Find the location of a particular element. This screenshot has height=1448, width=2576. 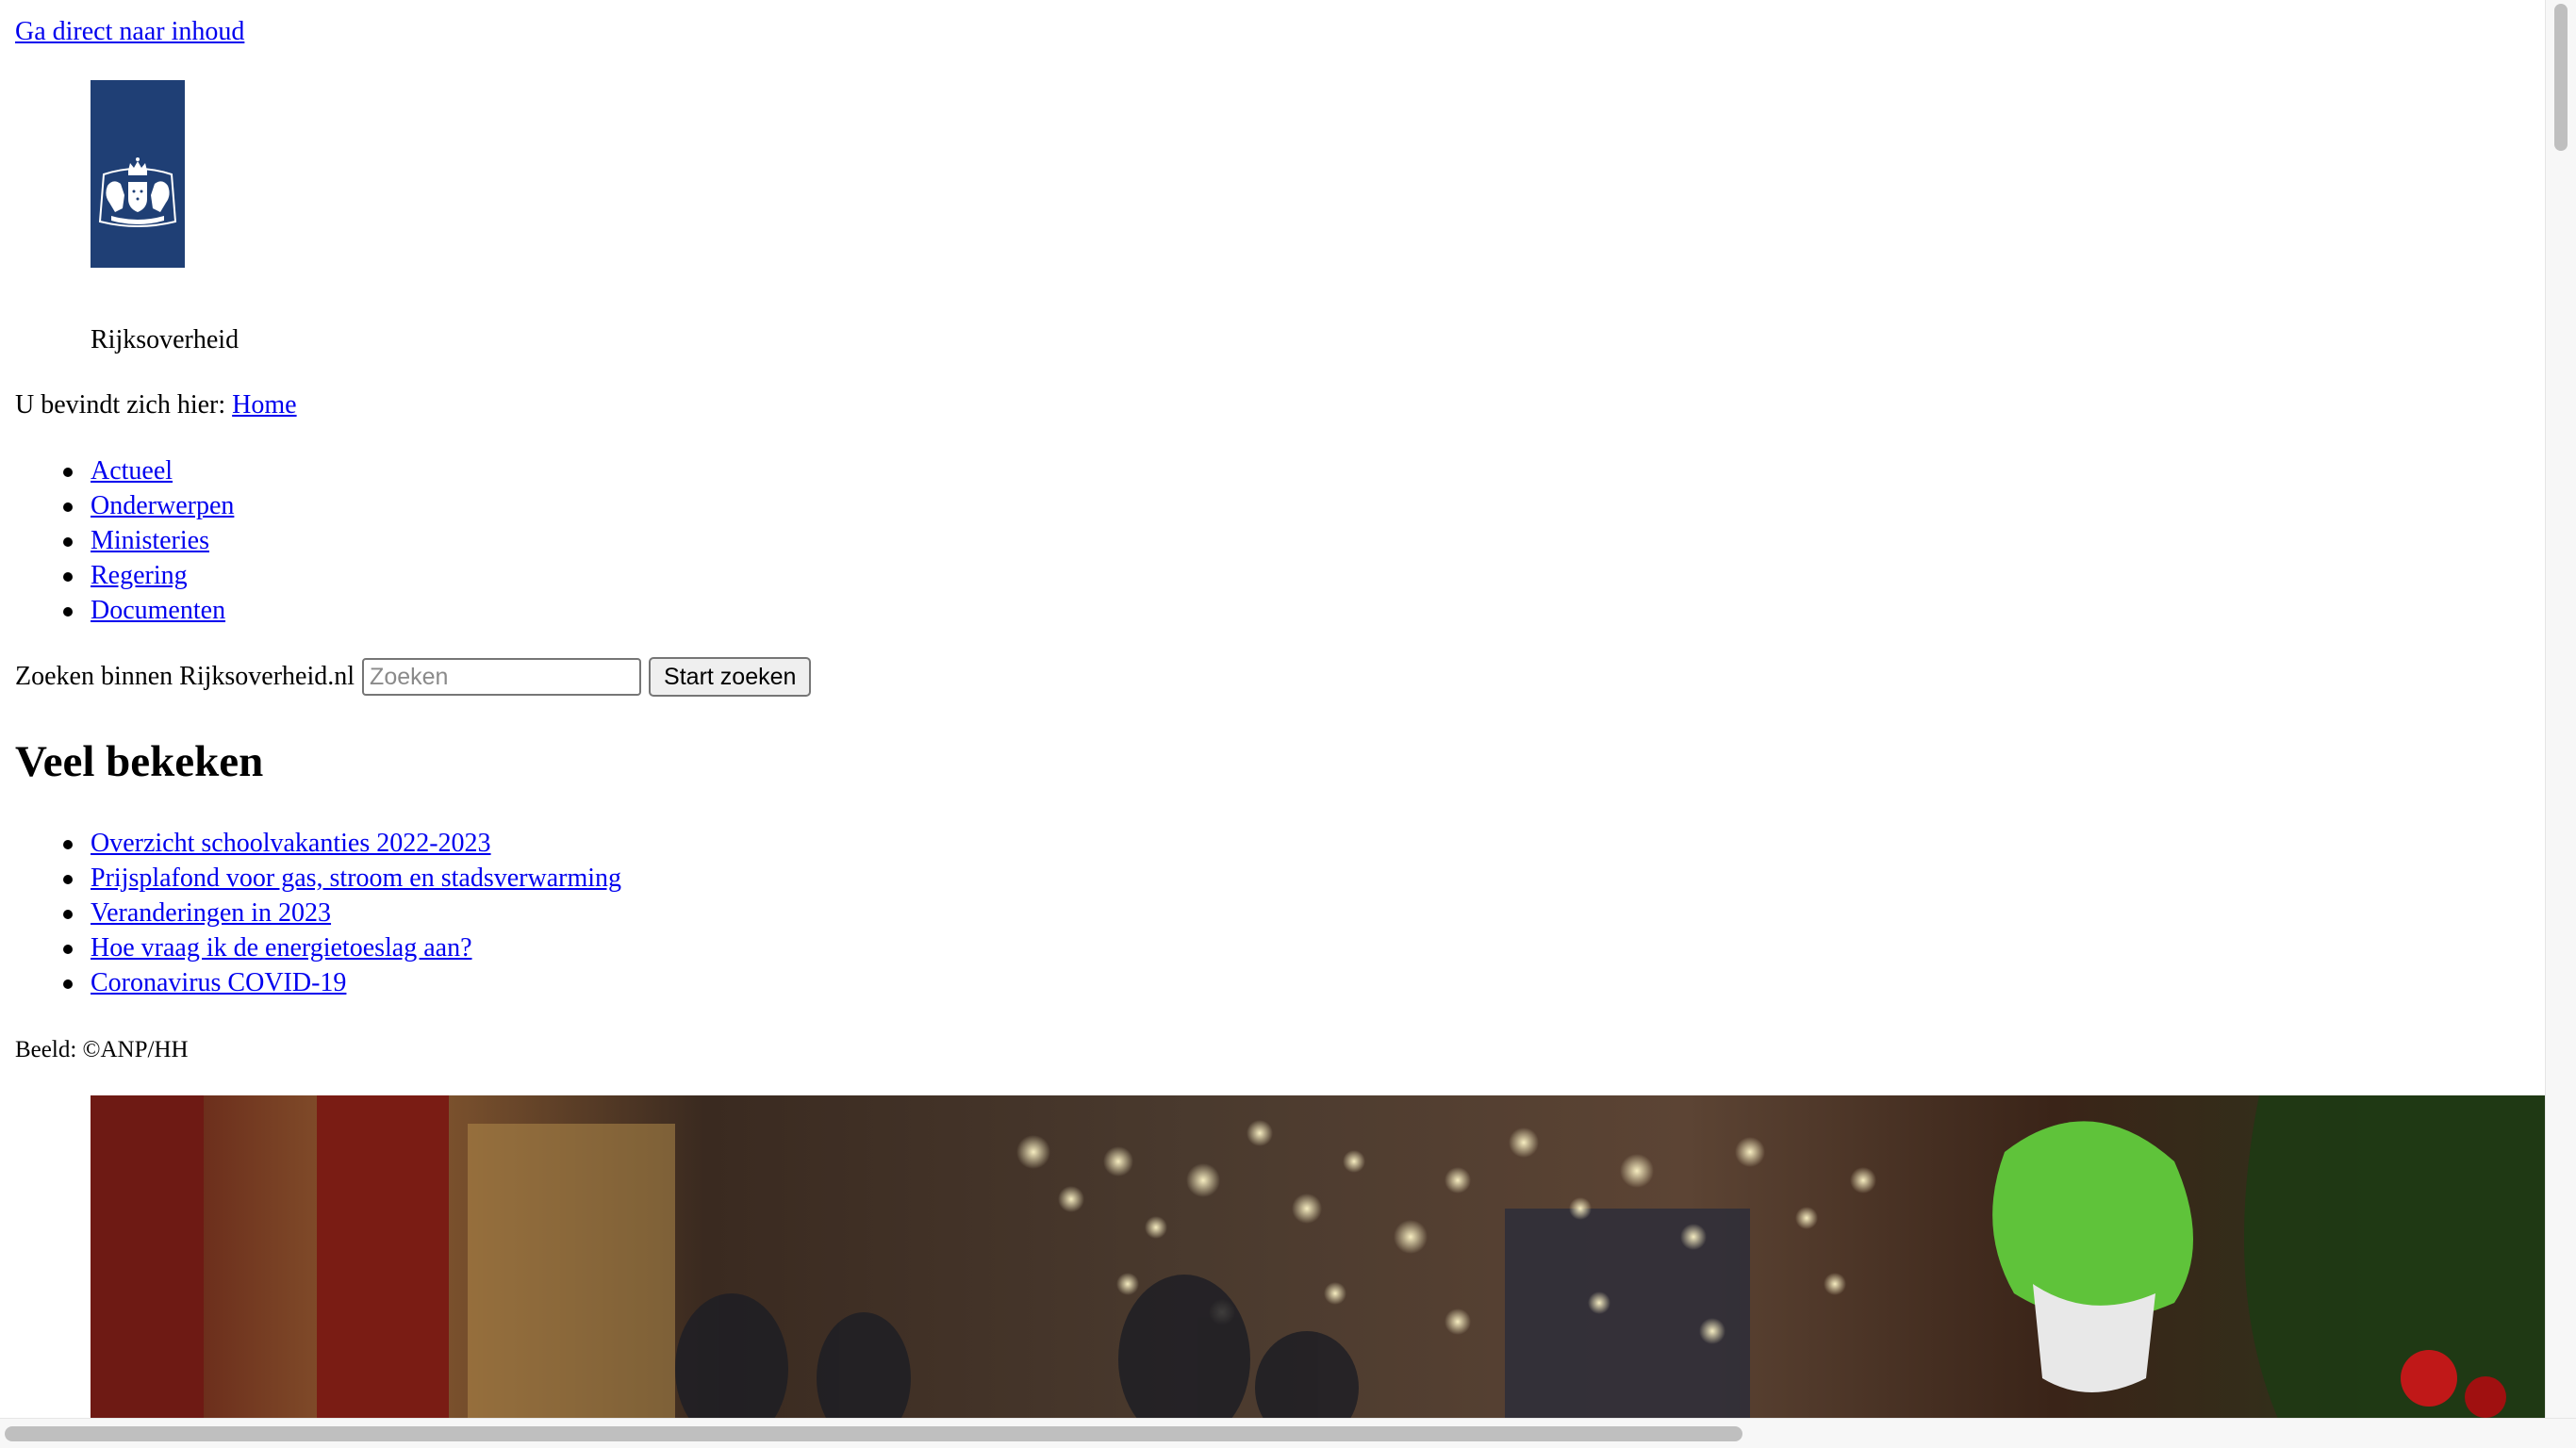

list-item: Hoe vraag ik de energietoeslag aan? is located at coordinates (341, 947).